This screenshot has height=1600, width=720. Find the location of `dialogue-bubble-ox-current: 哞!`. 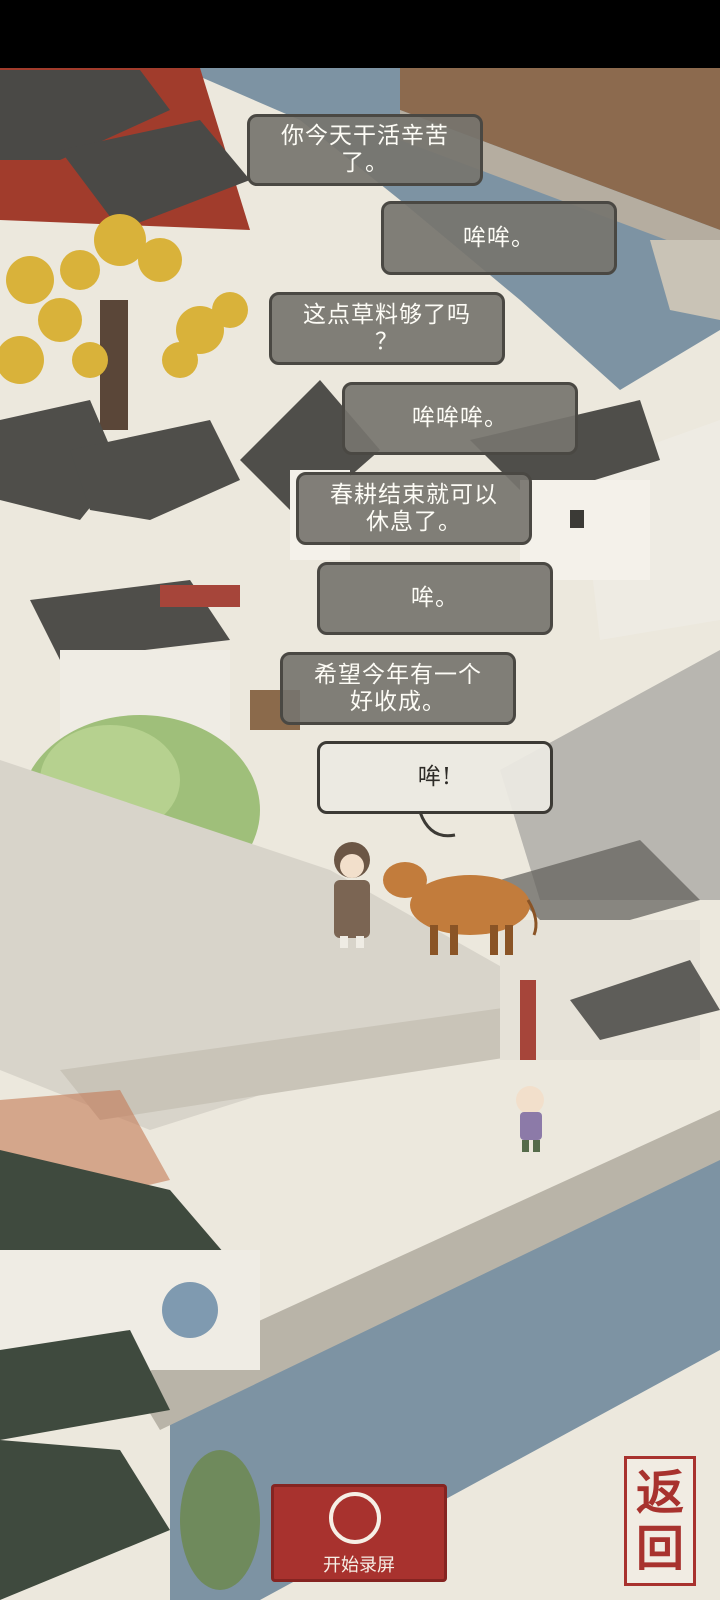

dialogue-bubble-ox-current: 哞! is located at coordinates (435, 777).